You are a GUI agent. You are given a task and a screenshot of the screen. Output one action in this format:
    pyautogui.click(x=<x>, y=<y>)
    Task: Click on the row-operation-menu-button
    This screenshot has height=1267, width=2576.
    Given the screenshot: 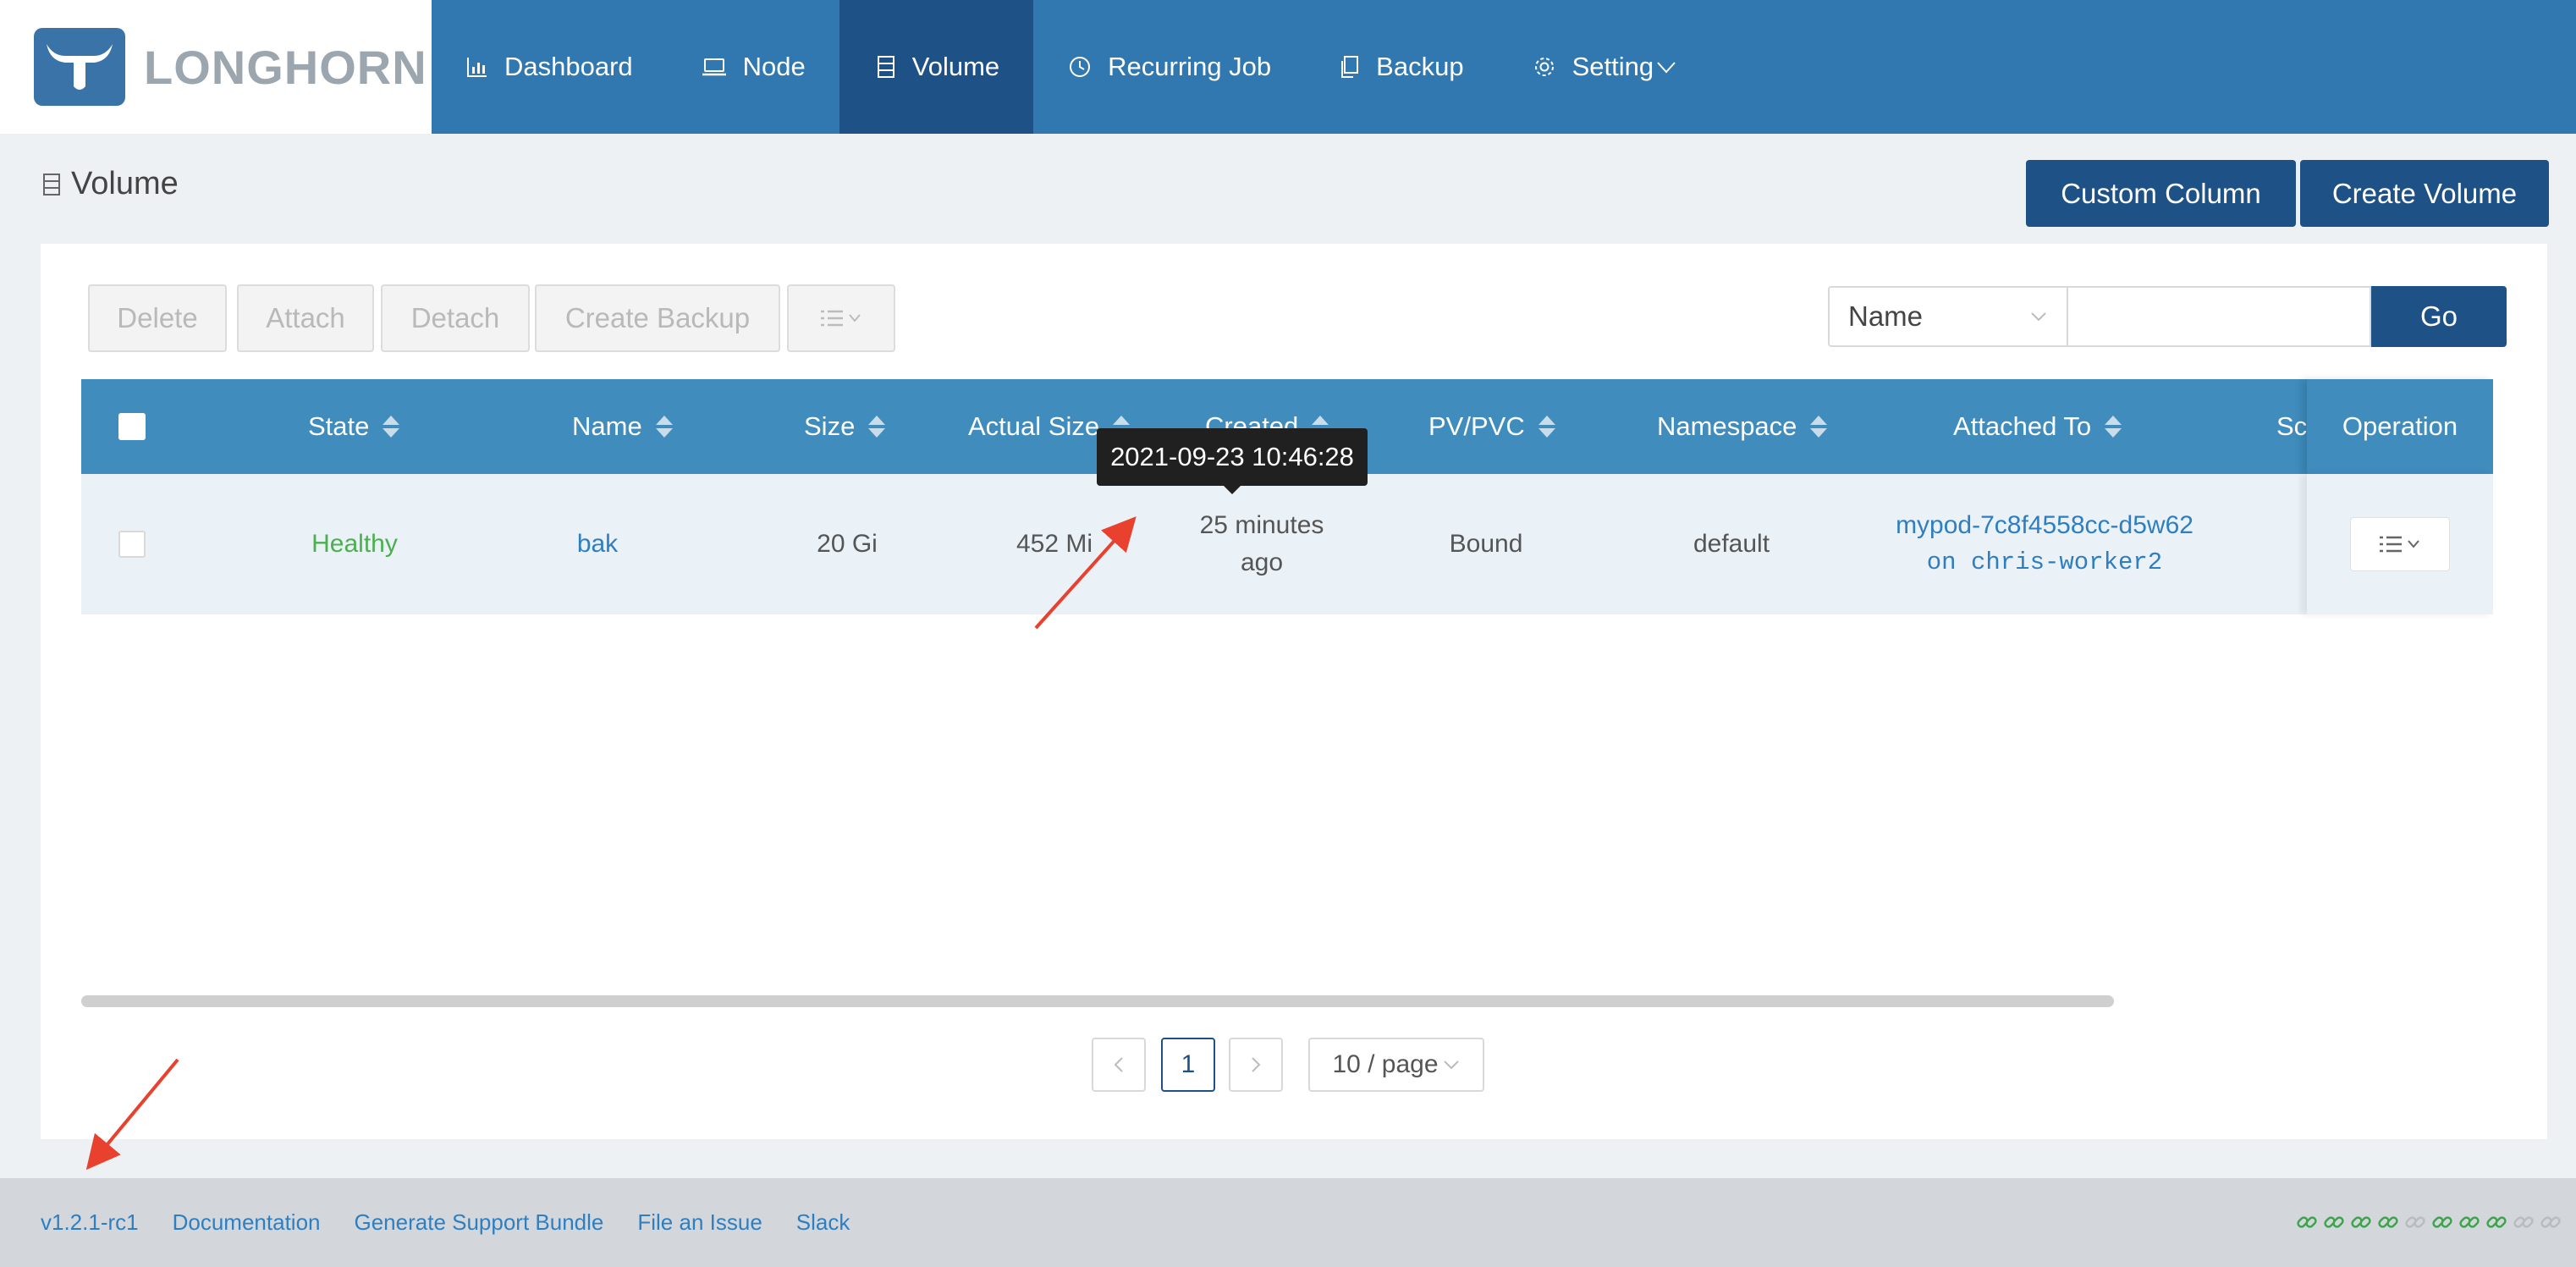 What is the action you would take?
    pyautogui.click(x=2400, y=544)
    